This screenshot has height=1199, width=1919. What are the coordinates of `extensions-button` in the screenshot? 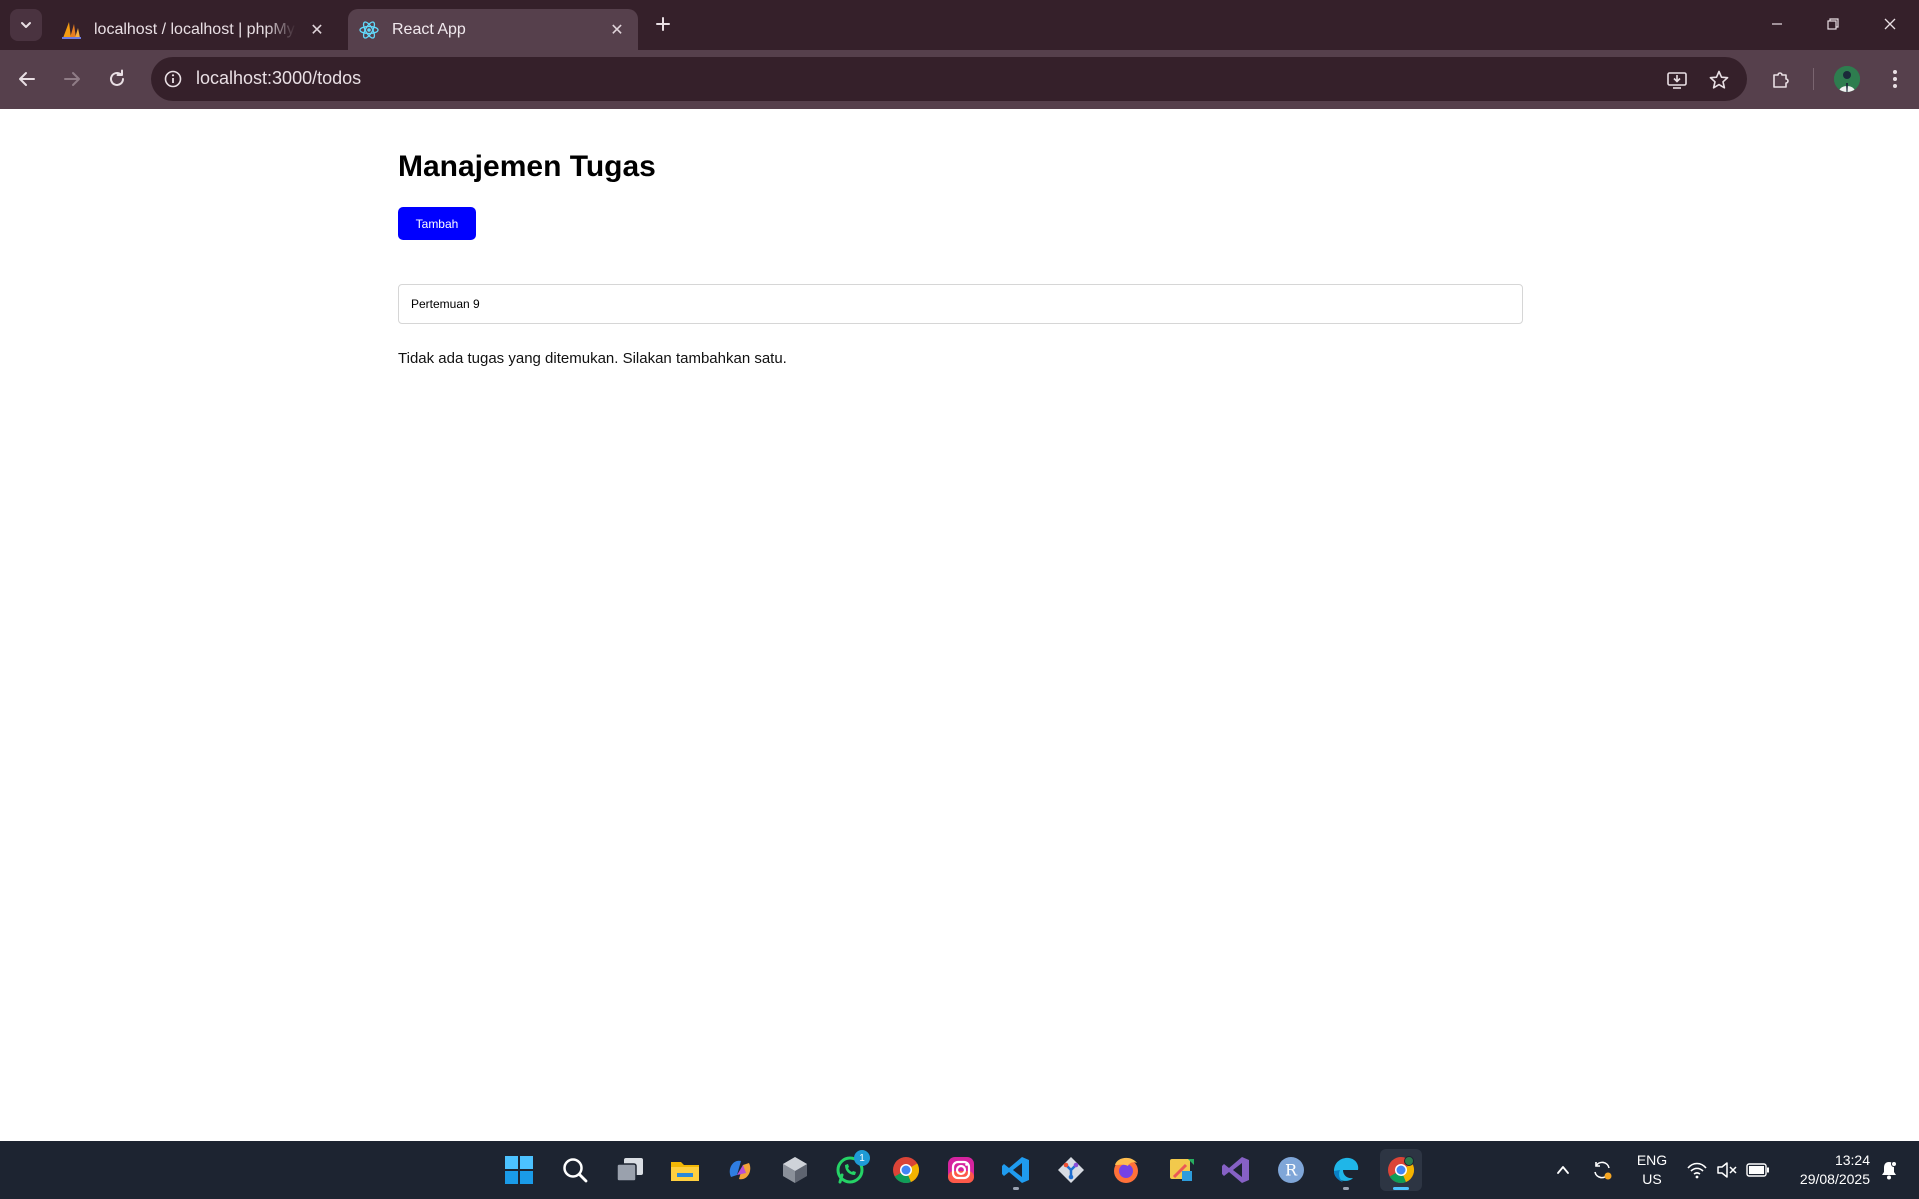 It's located at (1781, 79).